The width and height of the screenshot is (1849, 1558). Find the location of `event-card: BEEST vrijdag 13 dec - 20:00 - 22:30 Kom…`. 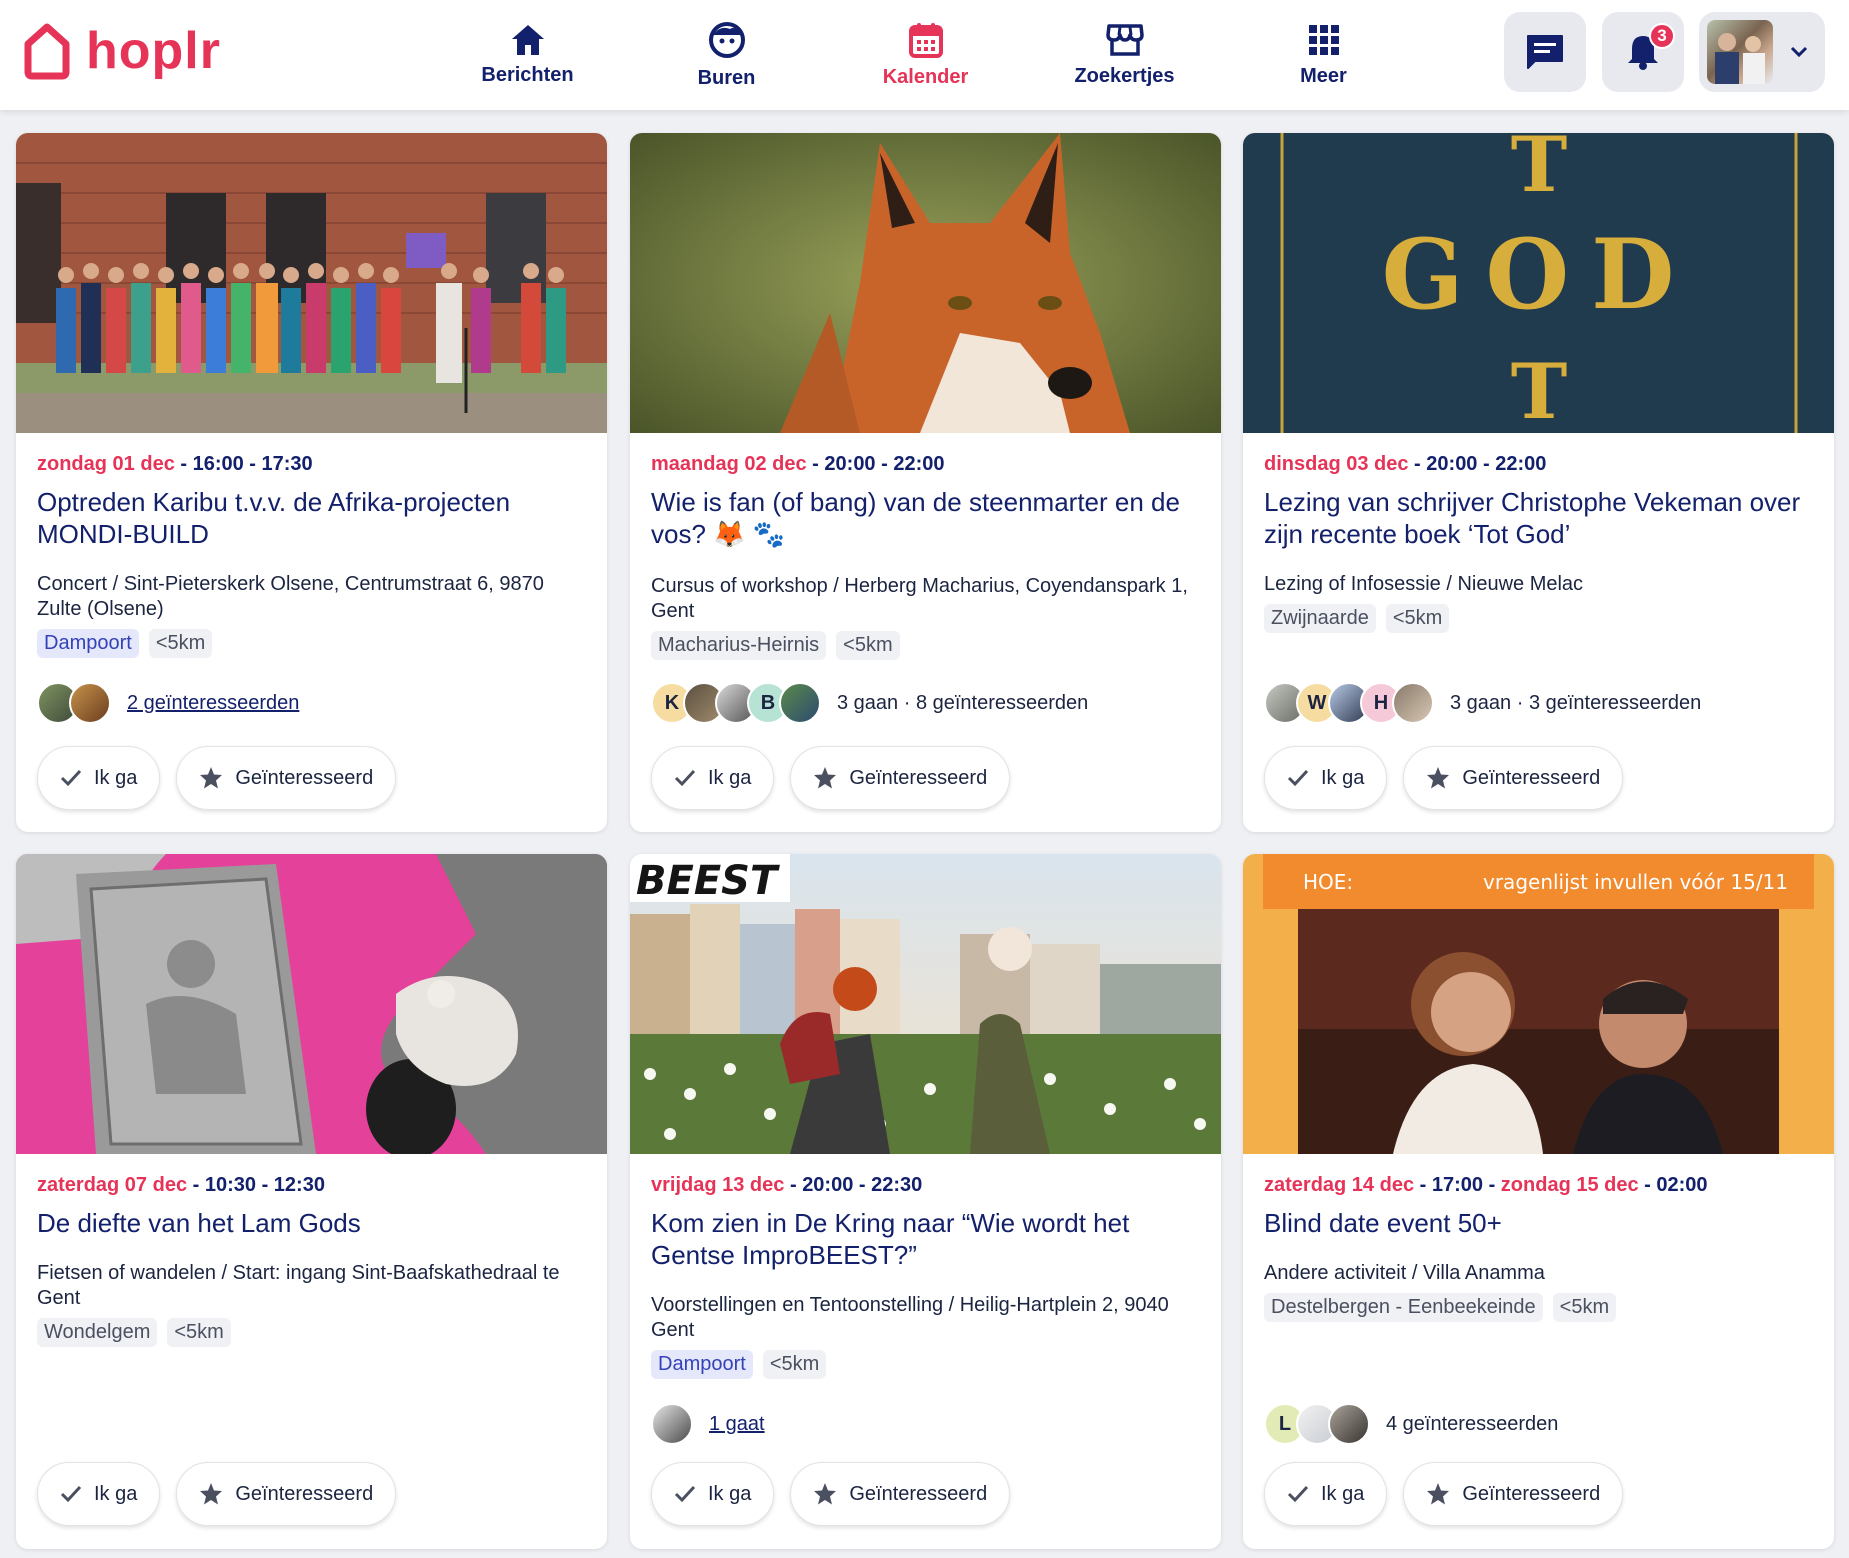

event-card: BEEST vrijdag 13 dec - 20:00 - 22:30 Kom… is located at coordinates (925, 1201).